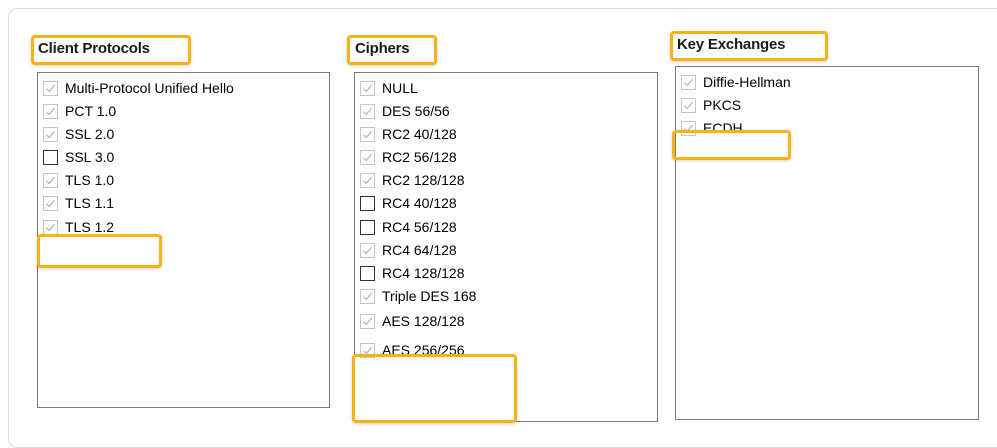 The height and width of the screenshot is (448, 997). Describe the element at coordinates (747, 82) in the screenshot. I see `checkbox-label: Diffie-Hellman` at that location.